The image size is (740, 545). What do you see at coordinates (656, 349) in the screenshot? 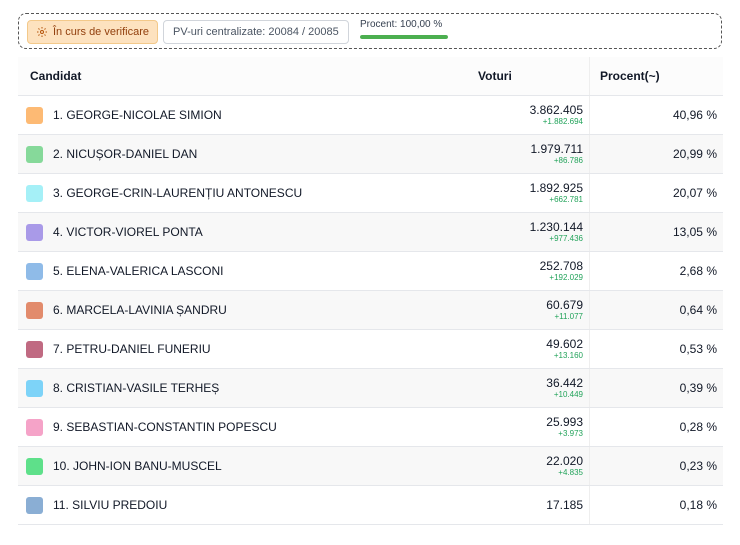
I see `percent-value: 0,53 %` at bounding box center [656, 349].